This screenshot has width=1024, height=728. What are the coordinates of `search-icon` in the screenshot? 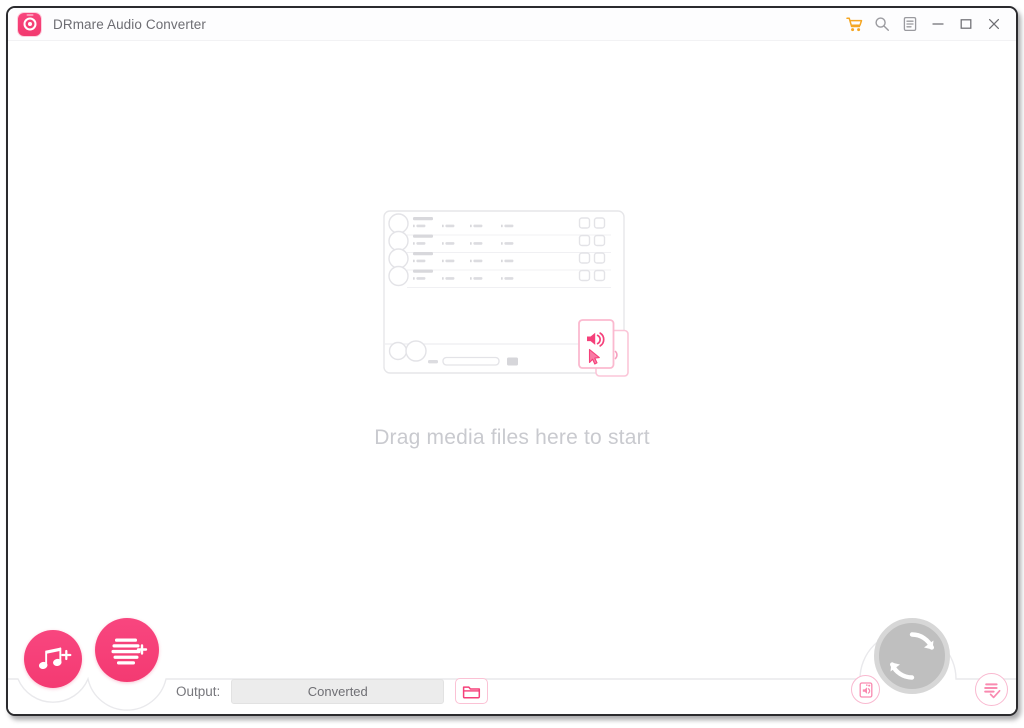 It's located at (882, 24).